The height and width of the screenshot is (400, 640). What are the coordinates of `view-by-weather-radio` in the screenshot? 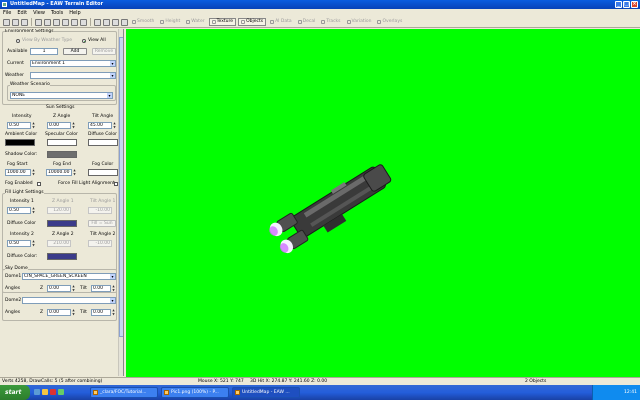 It's located at (18, 41).